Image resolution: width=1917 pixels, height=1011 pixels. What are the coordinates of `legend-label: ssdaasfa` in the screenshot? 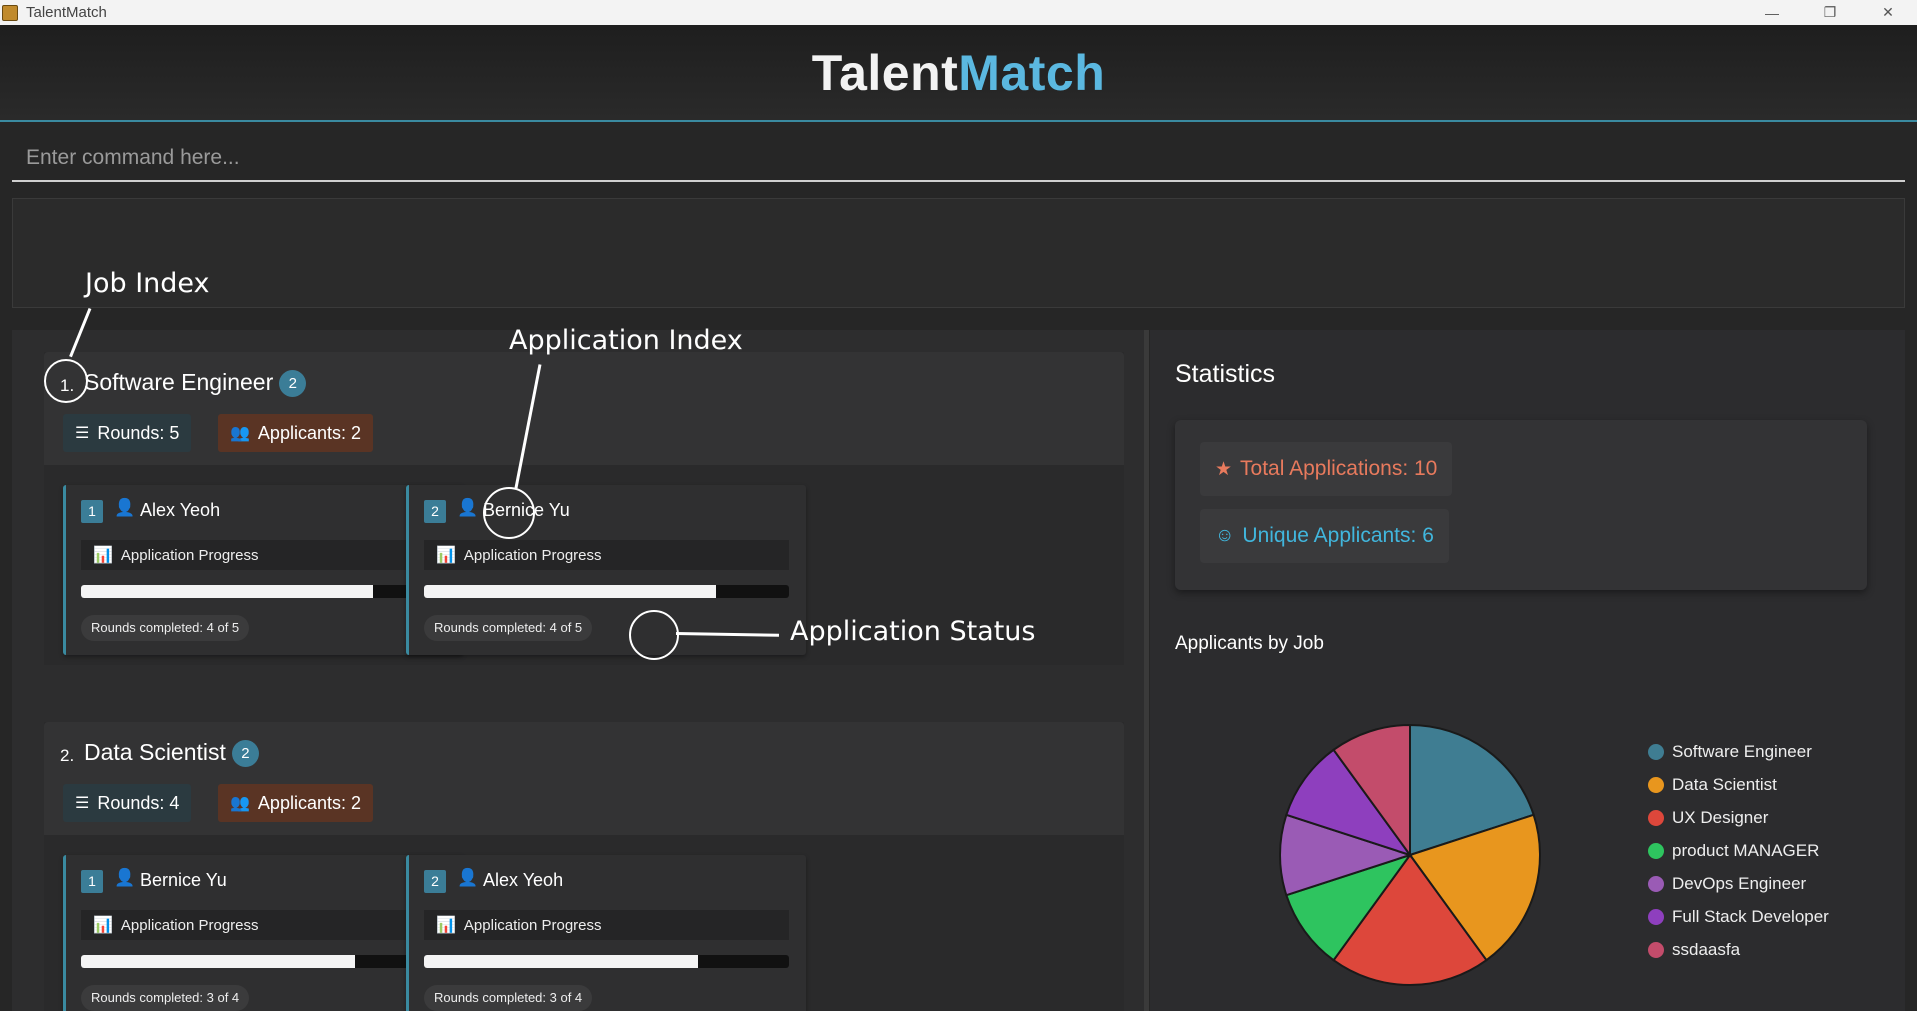 It's located at (1706, 949).